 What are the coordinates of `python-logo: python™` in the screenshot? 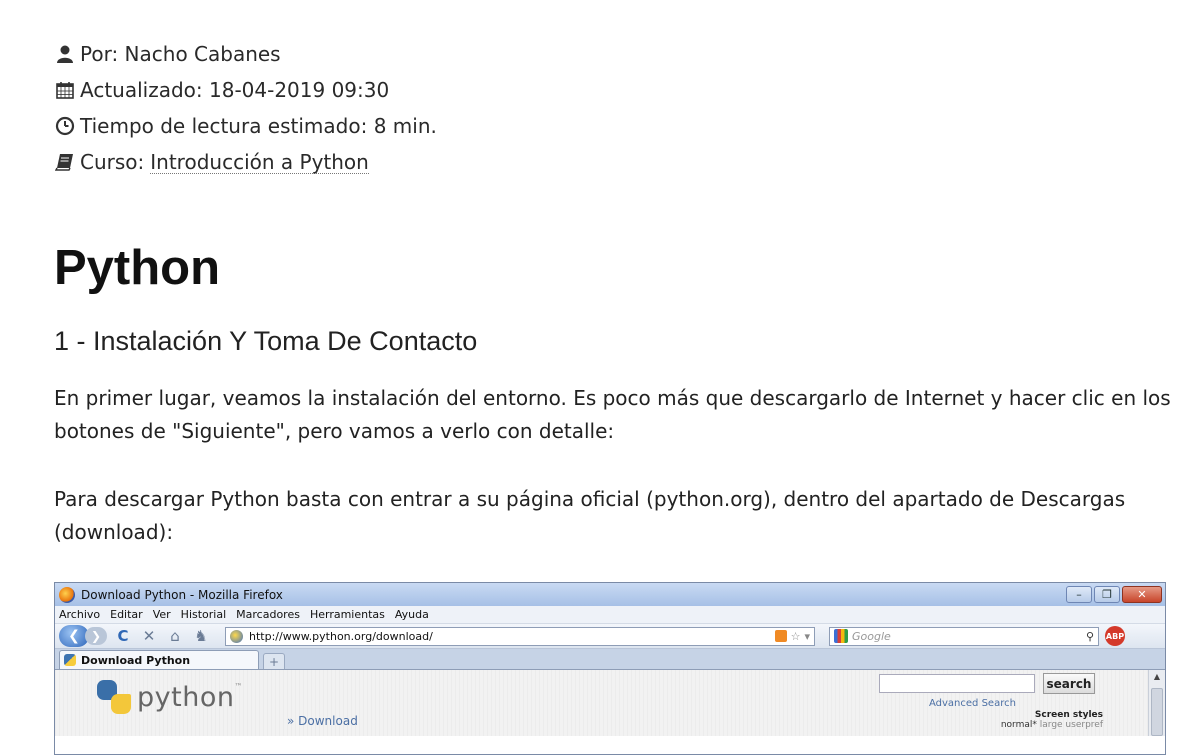 It's located at (170, 697).